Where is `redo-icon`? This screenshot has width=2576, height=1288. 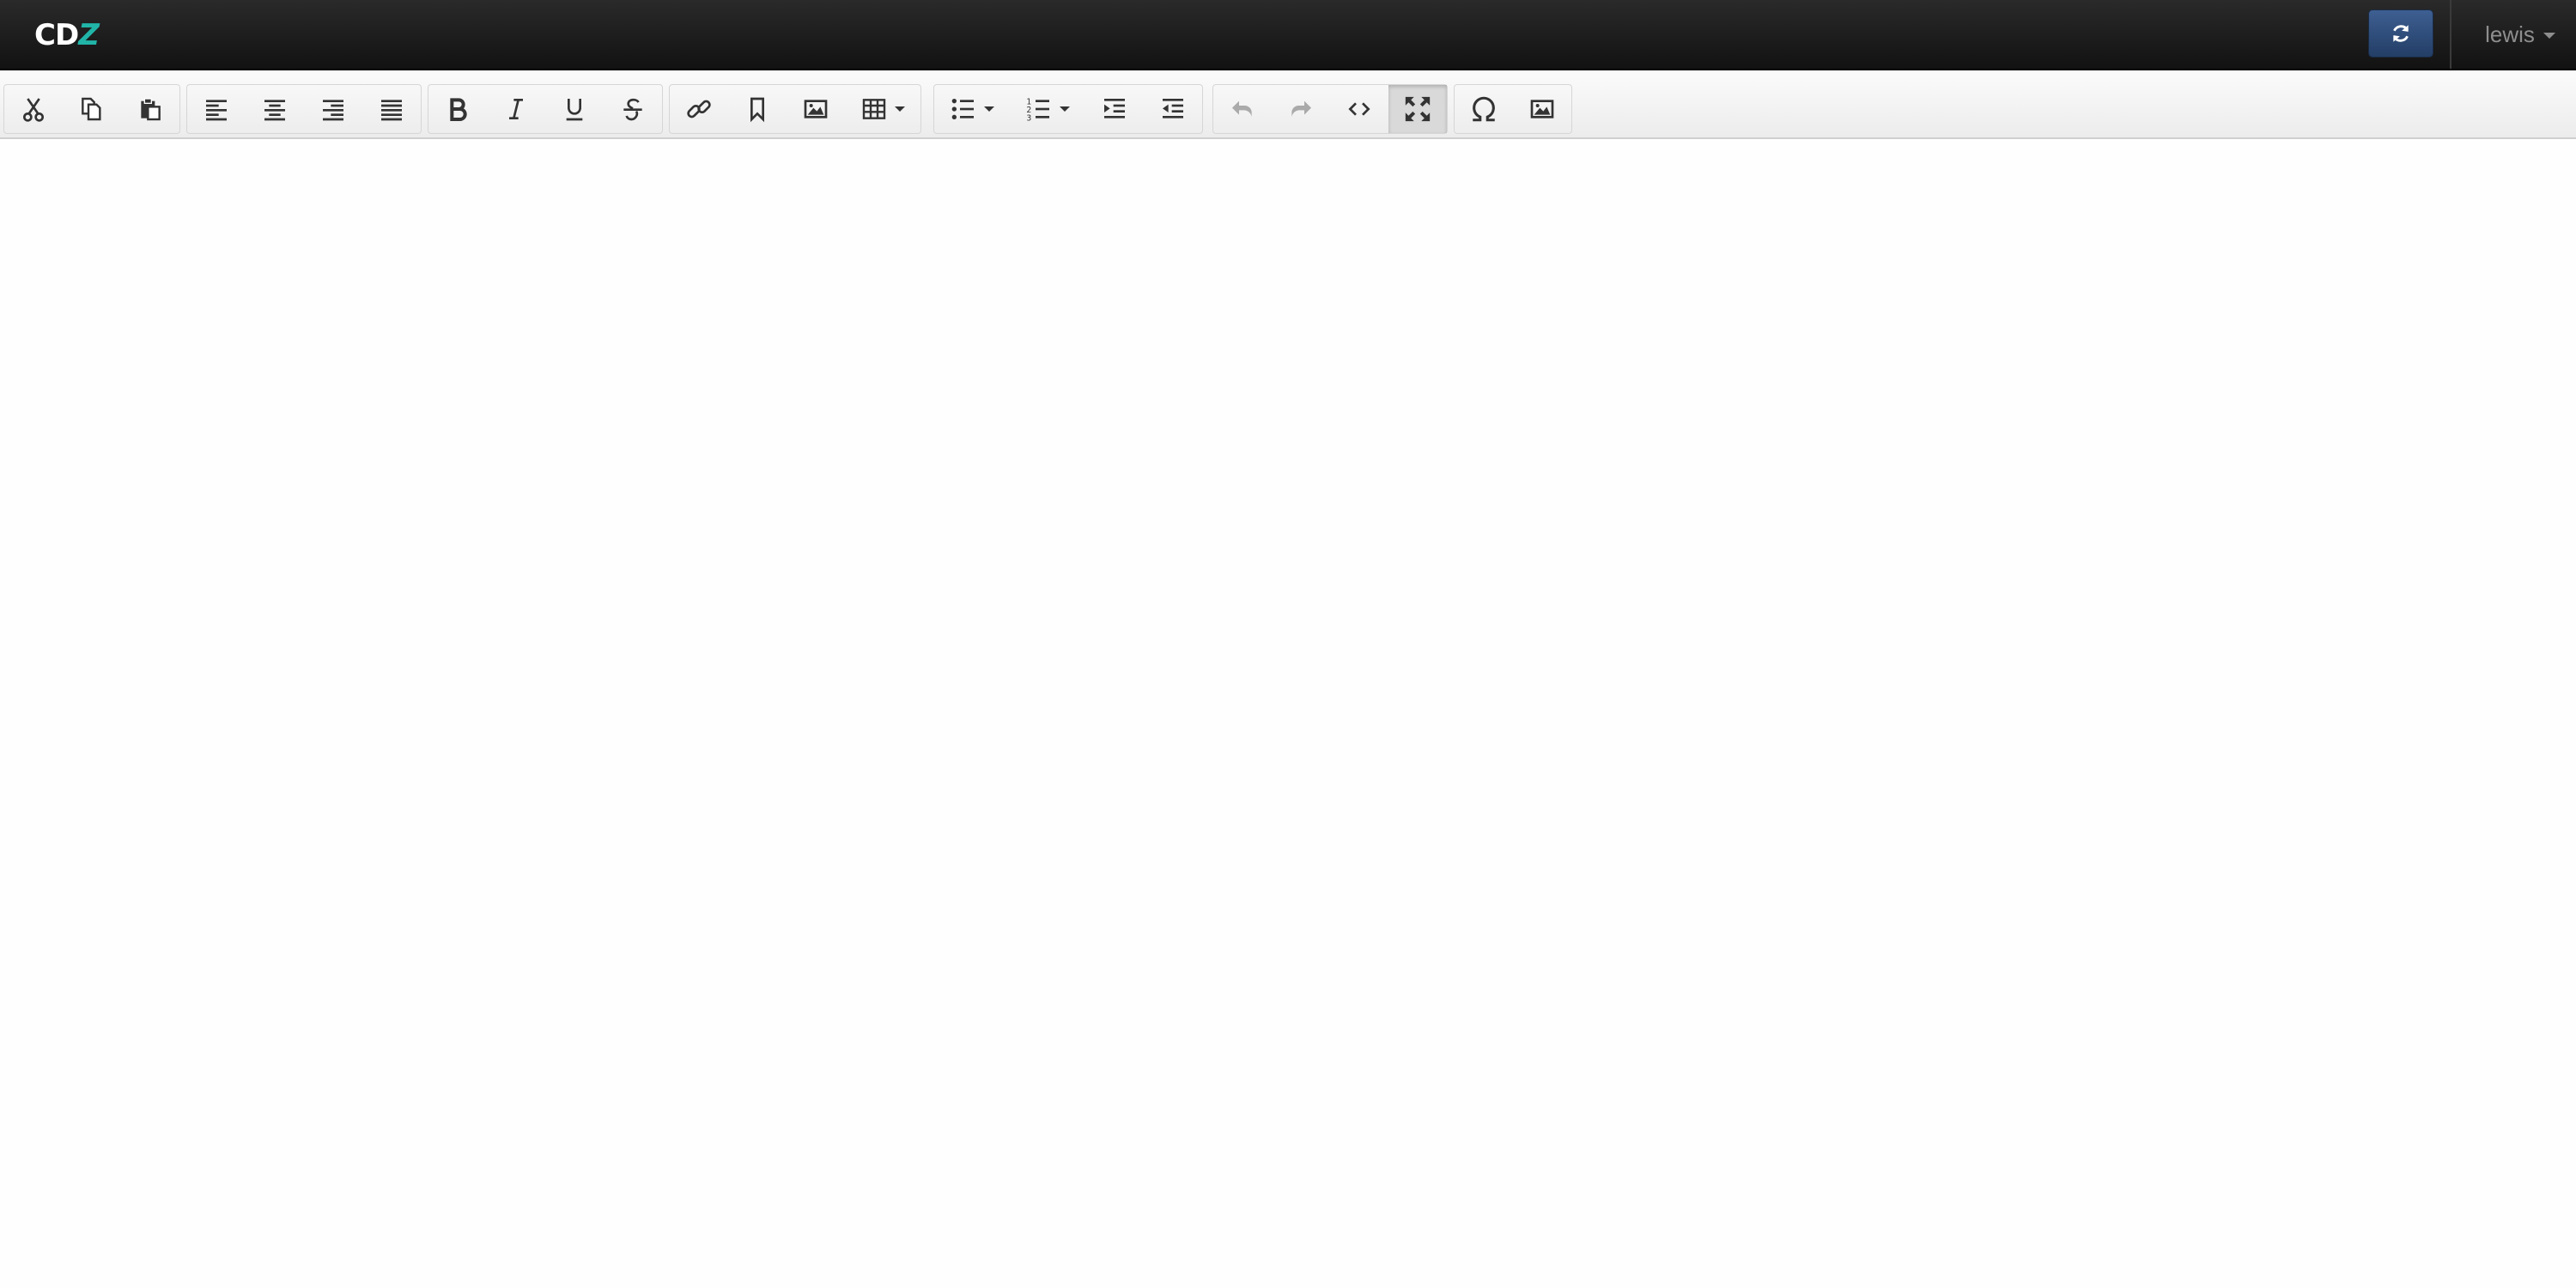
redo-icon is located at coordinates (1301, 109).